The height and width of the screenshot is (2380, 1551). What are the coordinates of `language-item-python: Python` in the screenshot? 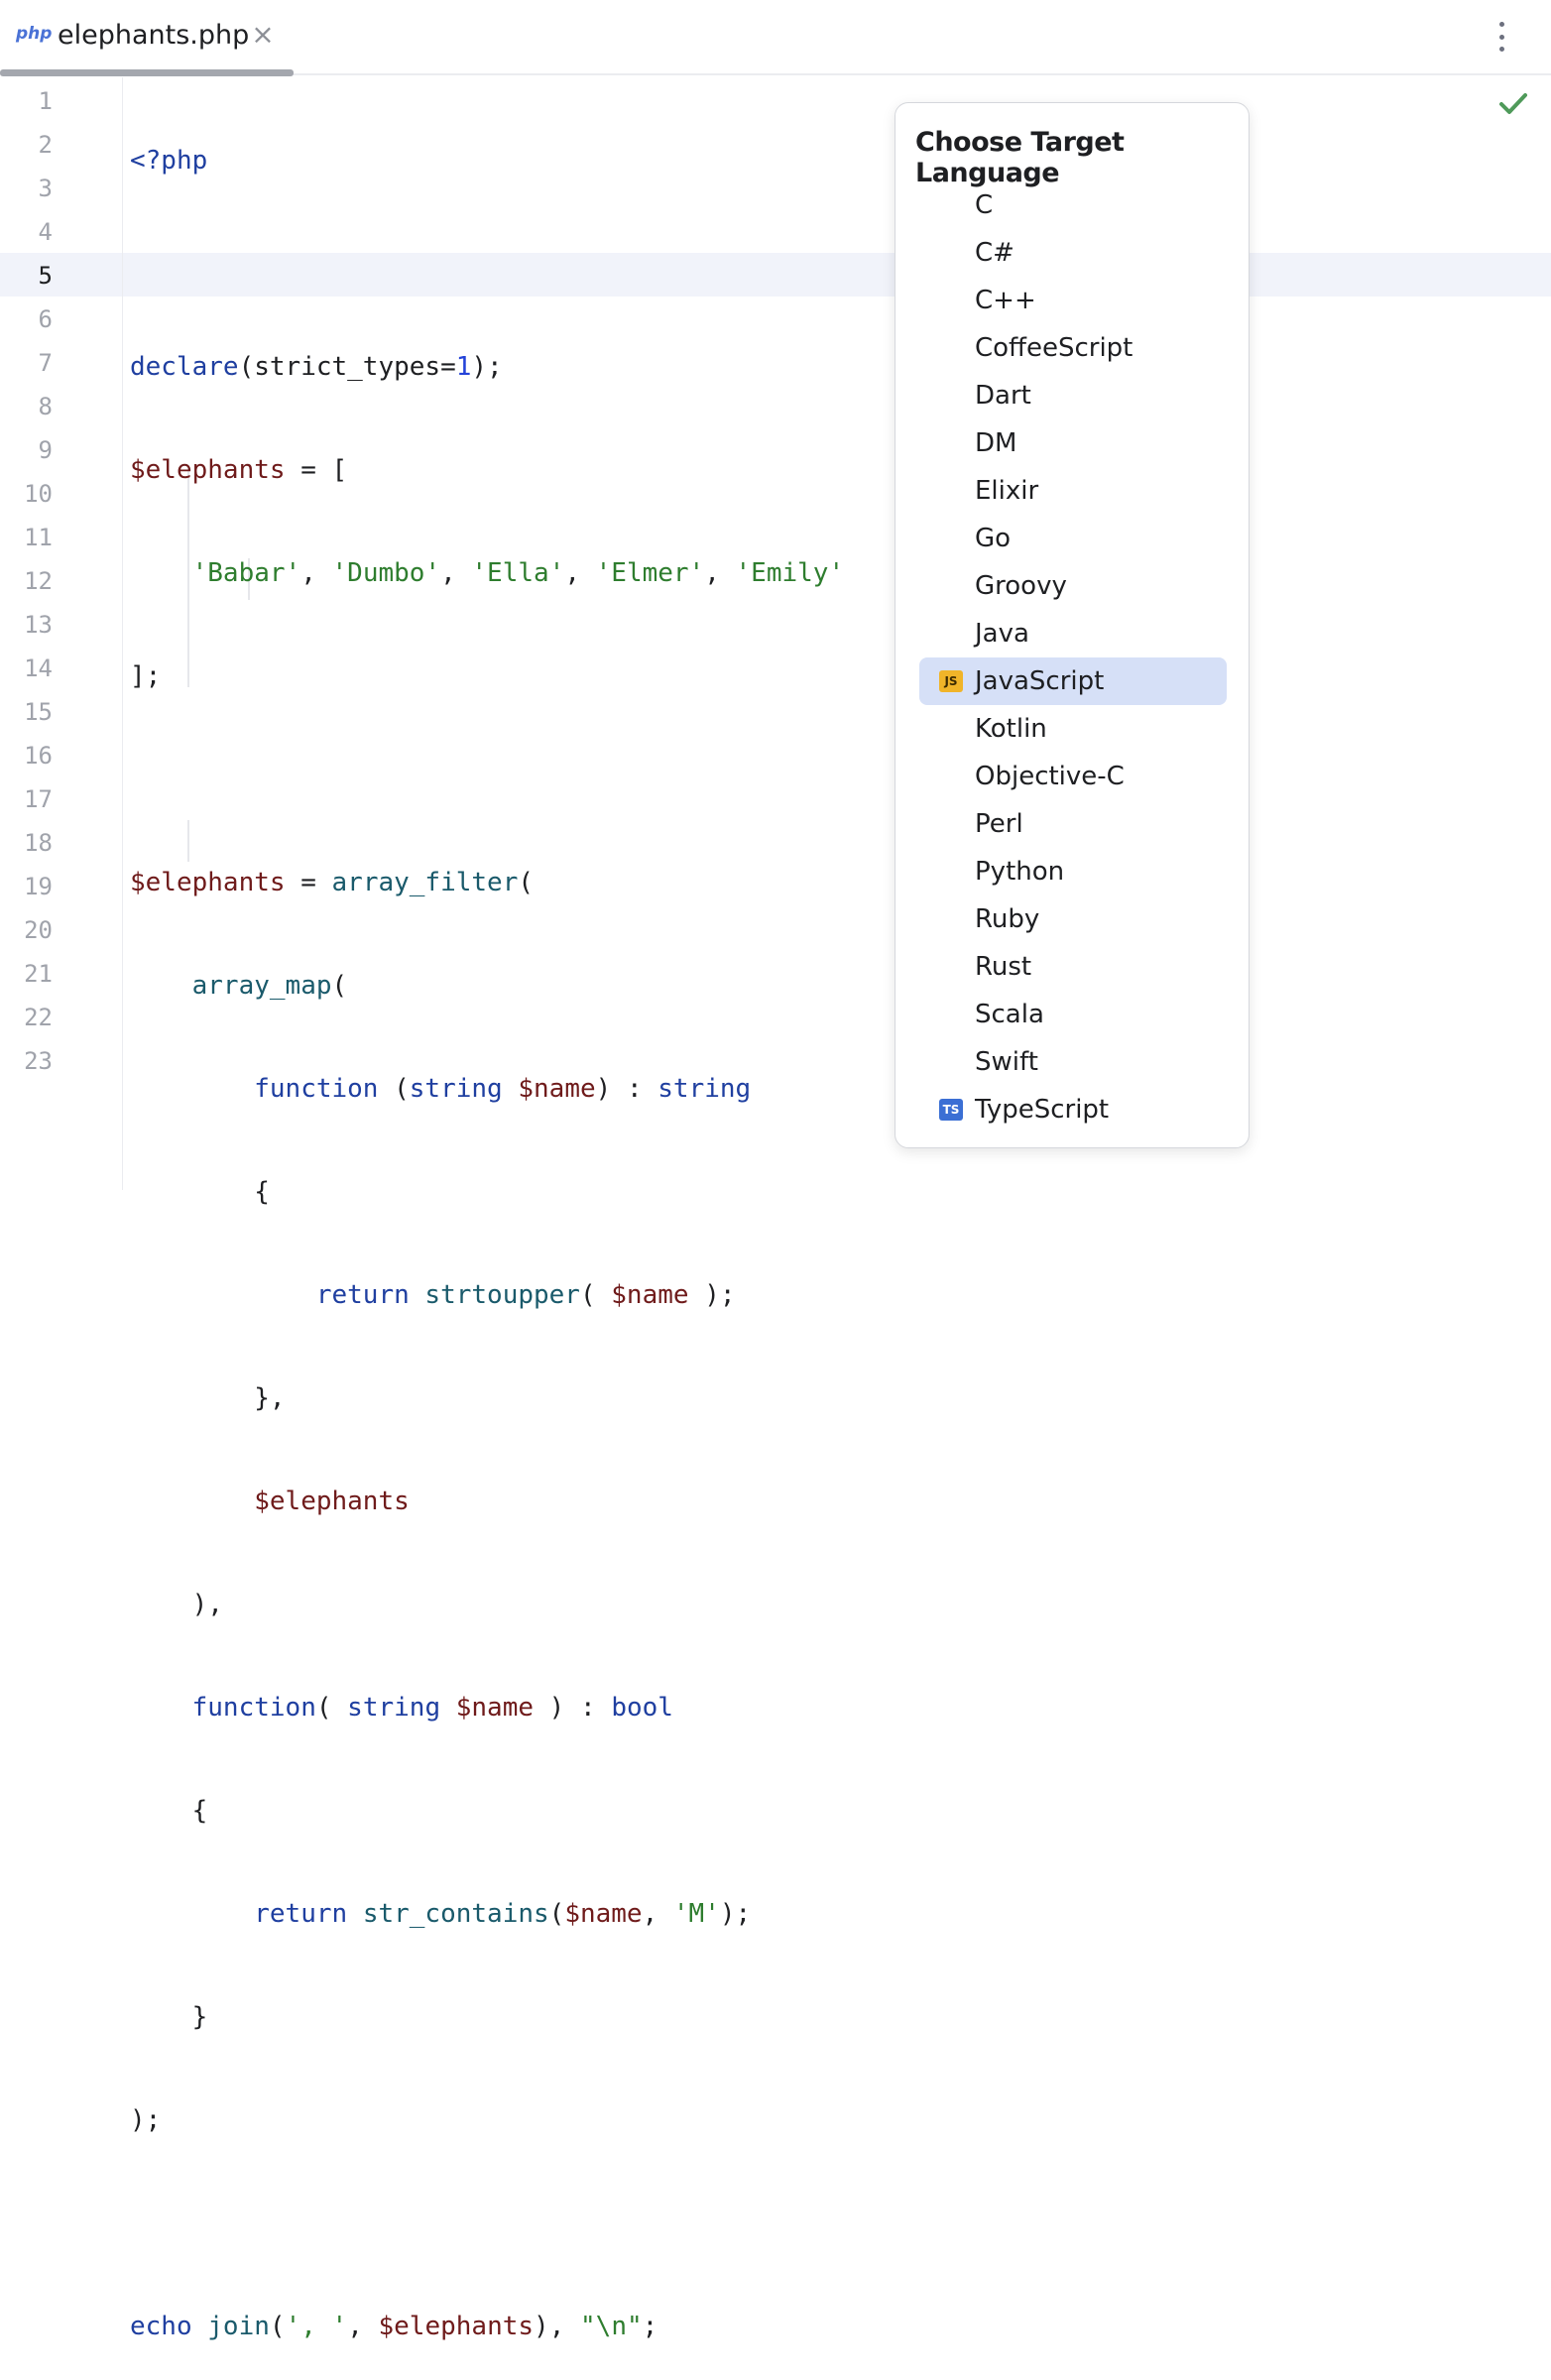 It's located at (1073, 871).